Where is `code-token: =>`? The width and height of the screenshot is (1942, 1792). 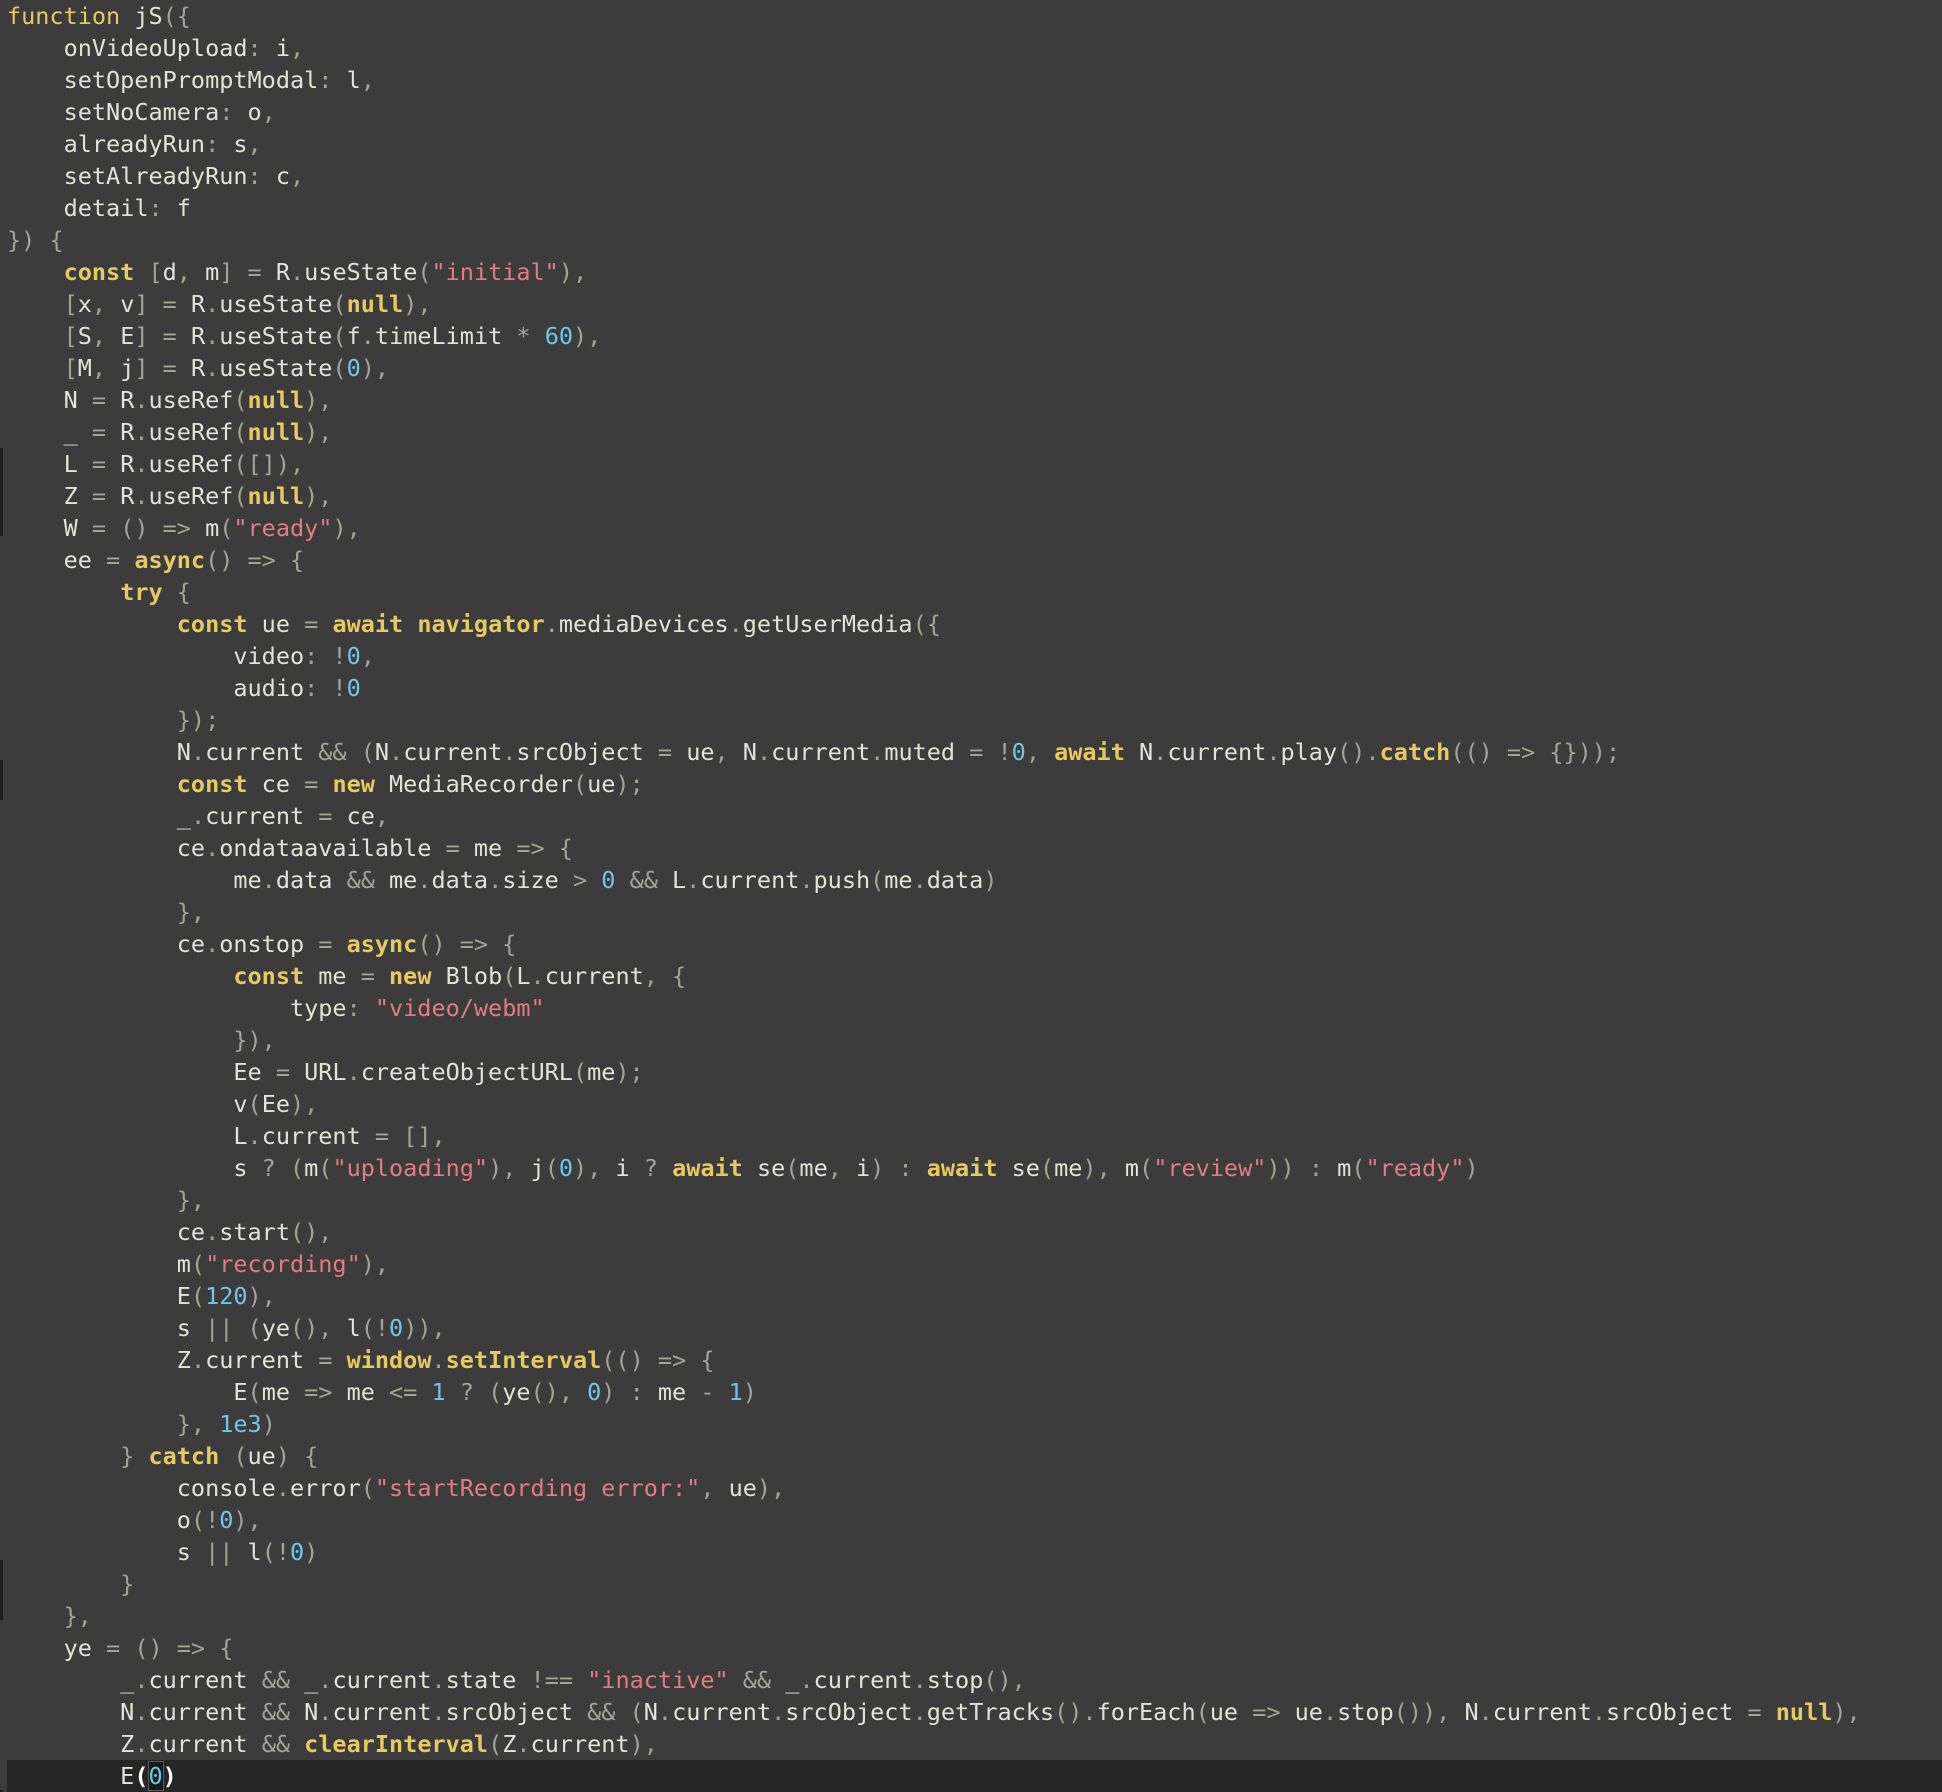 code-token: => is located at coordinates (1259, 1712).